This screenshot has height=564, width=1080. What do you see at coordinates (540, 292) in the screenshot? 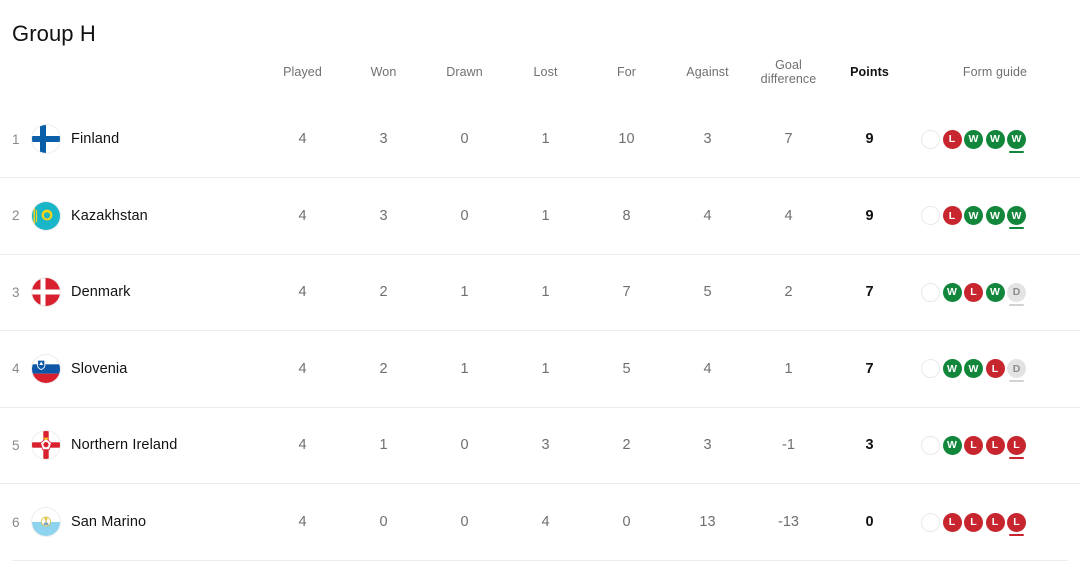
I see `table-row: 3 Denmark 4 2 1 1 7 5 2 7 W L W D` at bounding box center [540, 292].